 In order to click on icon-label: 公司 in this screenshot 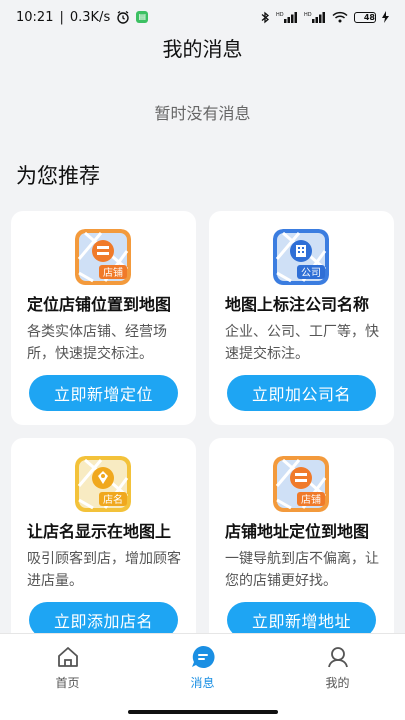, I will do `click(311, 273)`.